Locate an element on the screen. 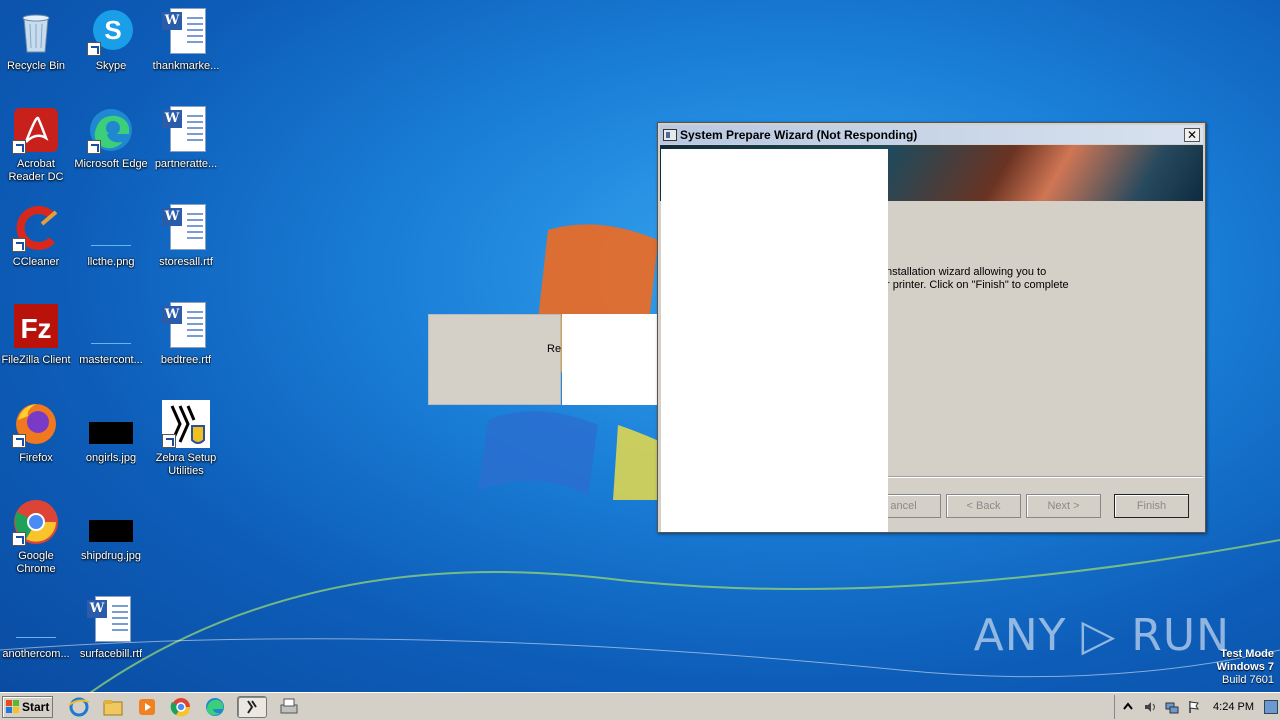  desktop-icon-label: FileZilla Client is located at coordinates (36, 360).